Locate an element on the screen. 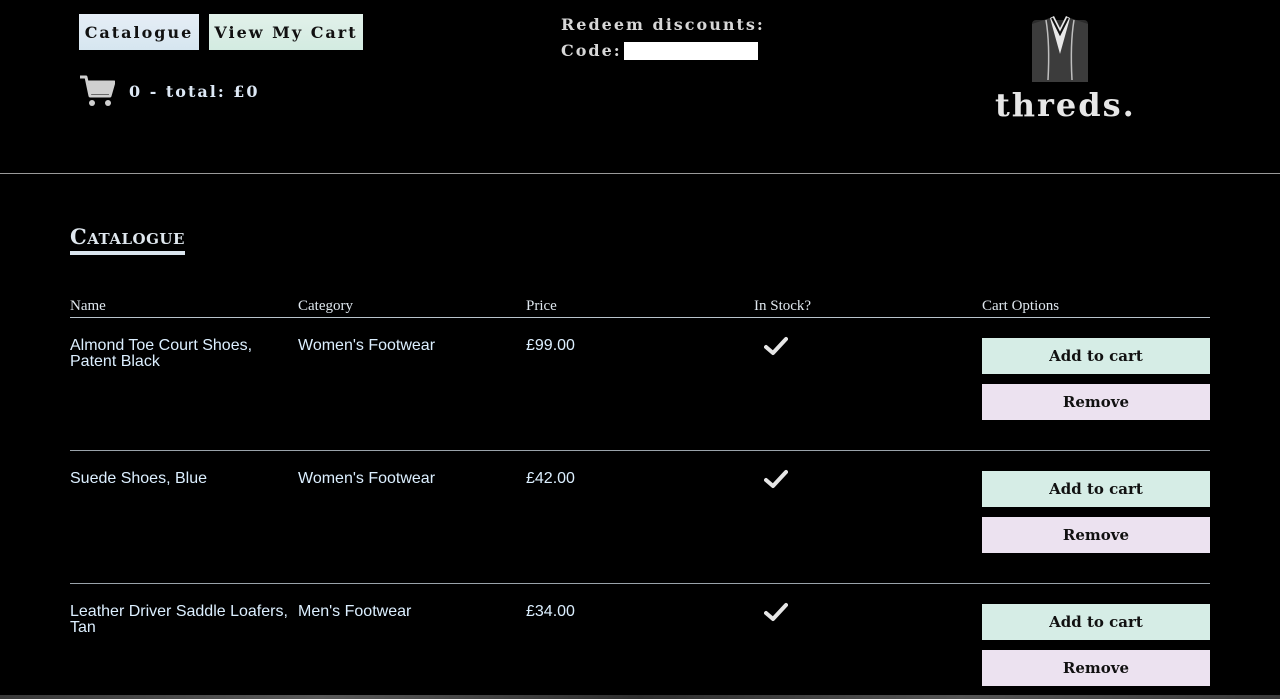 This screenshot has width=1280, height=699. column-header-in-stock: In Stock? is located at coordinates (783, 306).